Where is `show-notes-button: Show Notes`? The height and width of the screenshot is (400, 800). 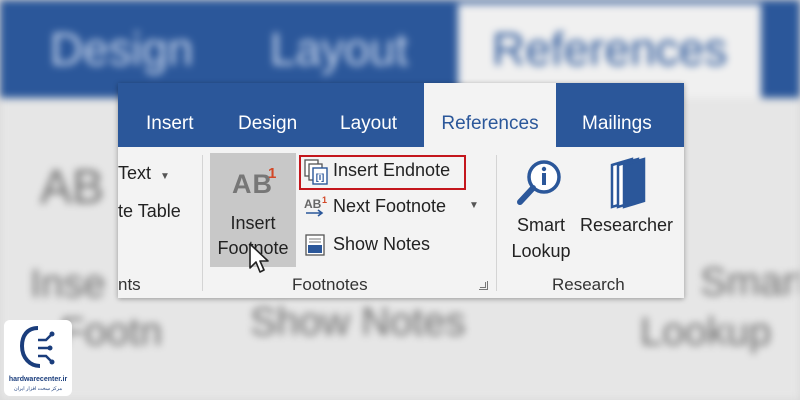
show-notes-button: Show Notes is located at coordinates (376, 245).